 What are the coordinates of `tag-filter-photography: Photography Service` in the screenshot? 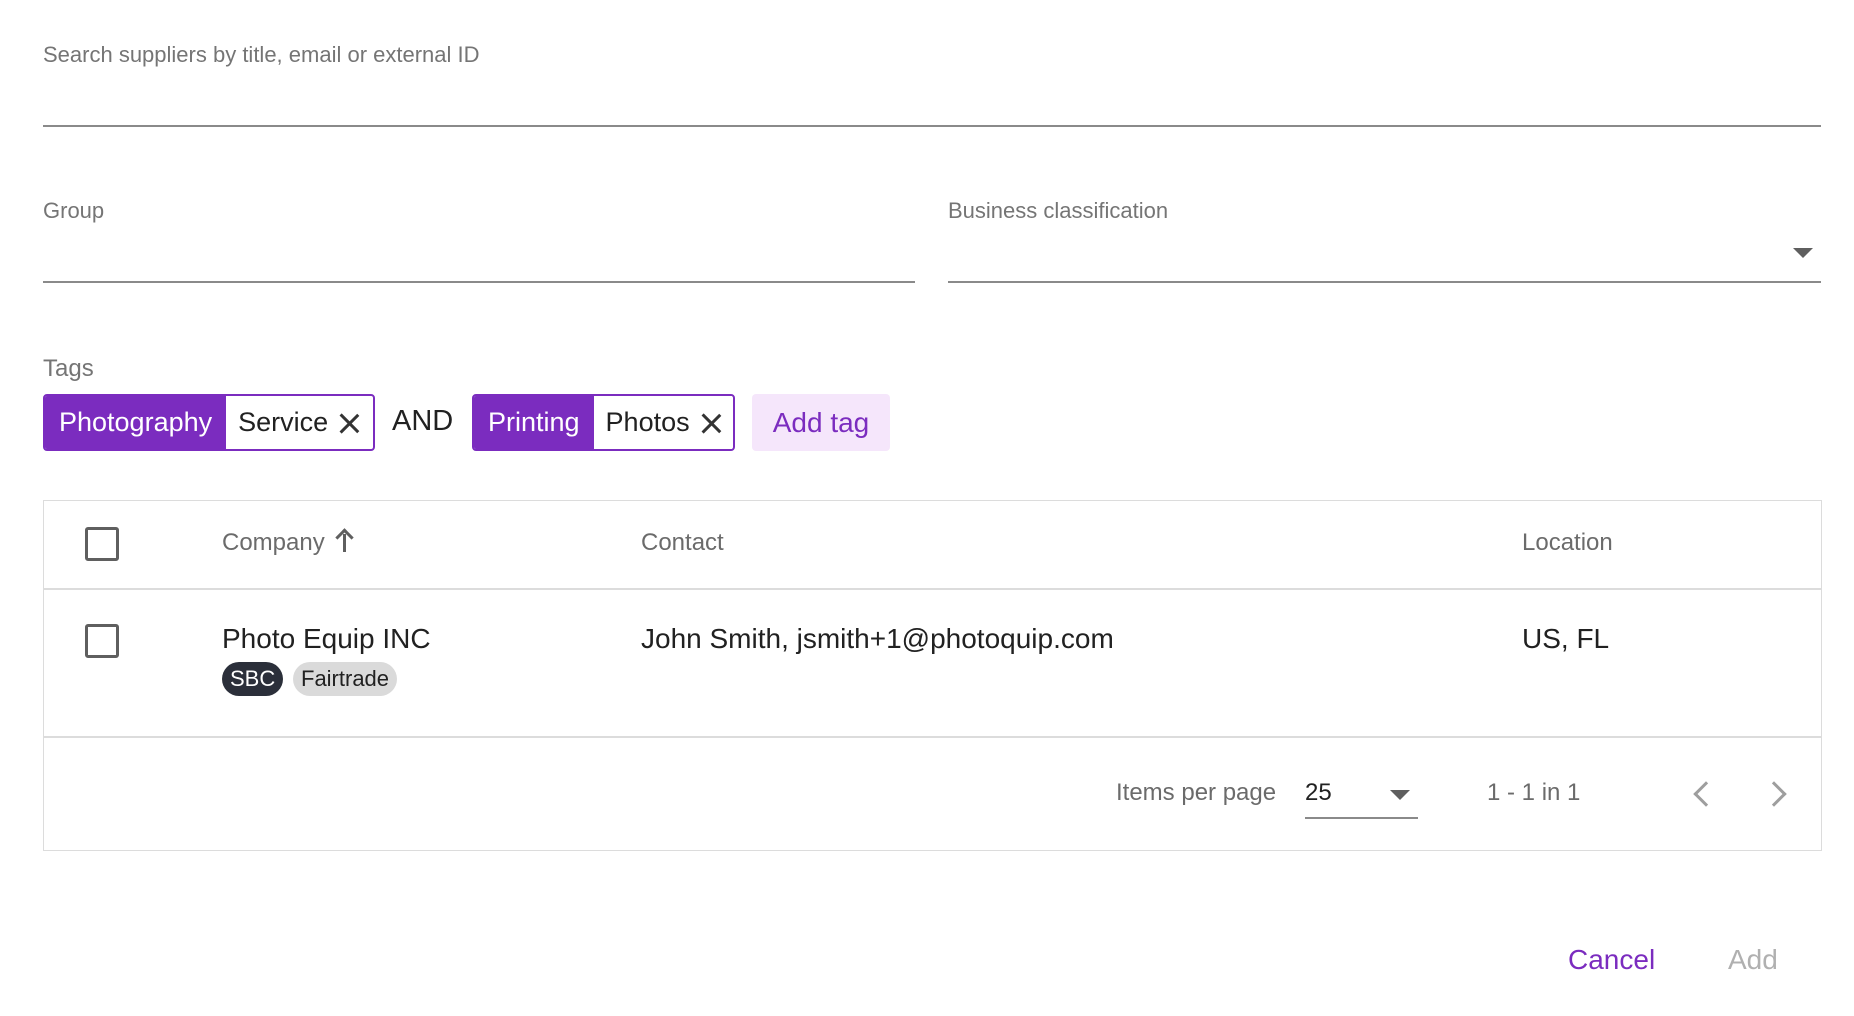 It's located at (209, 422).